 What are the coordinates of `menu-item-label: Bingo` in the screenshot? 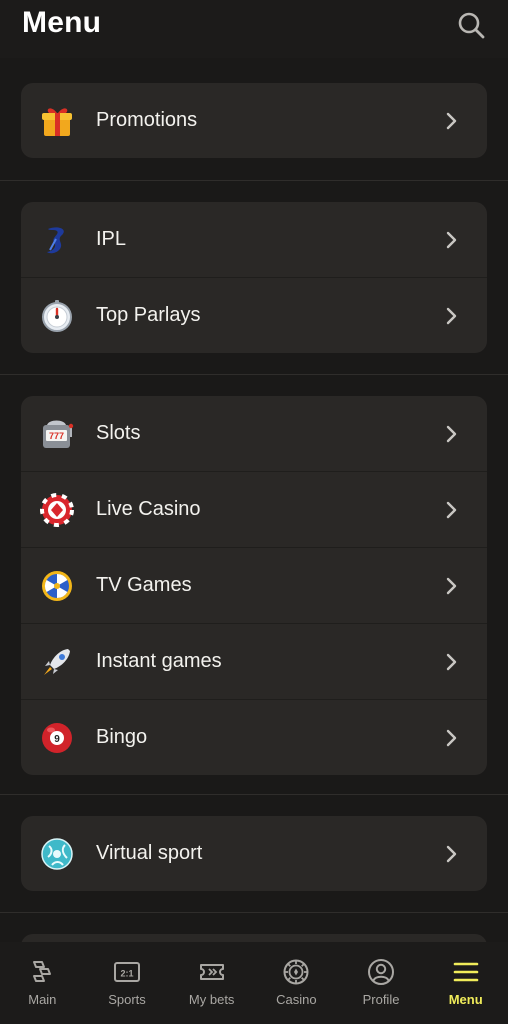 It's located at (122, 737).